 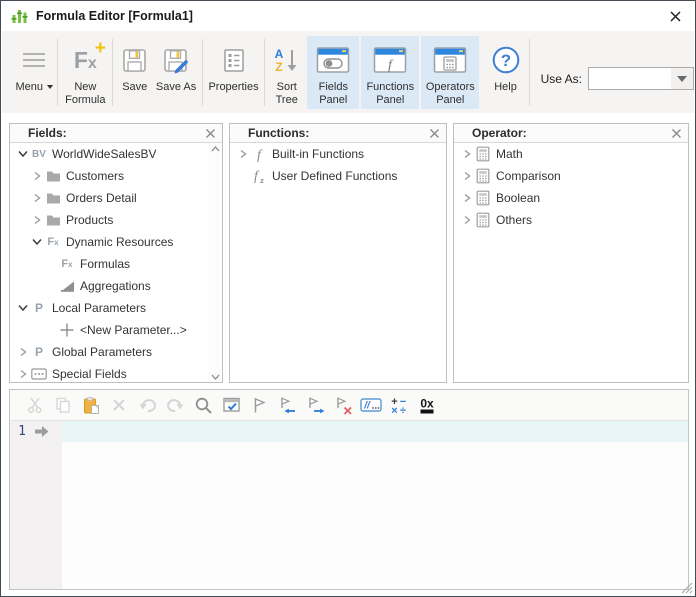 I want to click on search-button, so click(x=203, y=405).